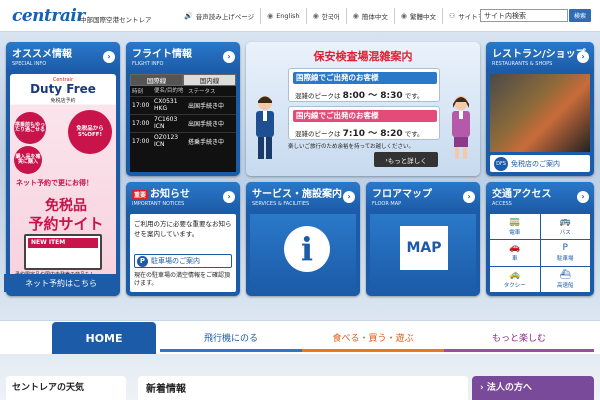  What do you see at coordinates (369, 16) in the screenshot?
I see `util-simplified-chinese: ◉ 簡体中文` at bounding box center [369, 16].